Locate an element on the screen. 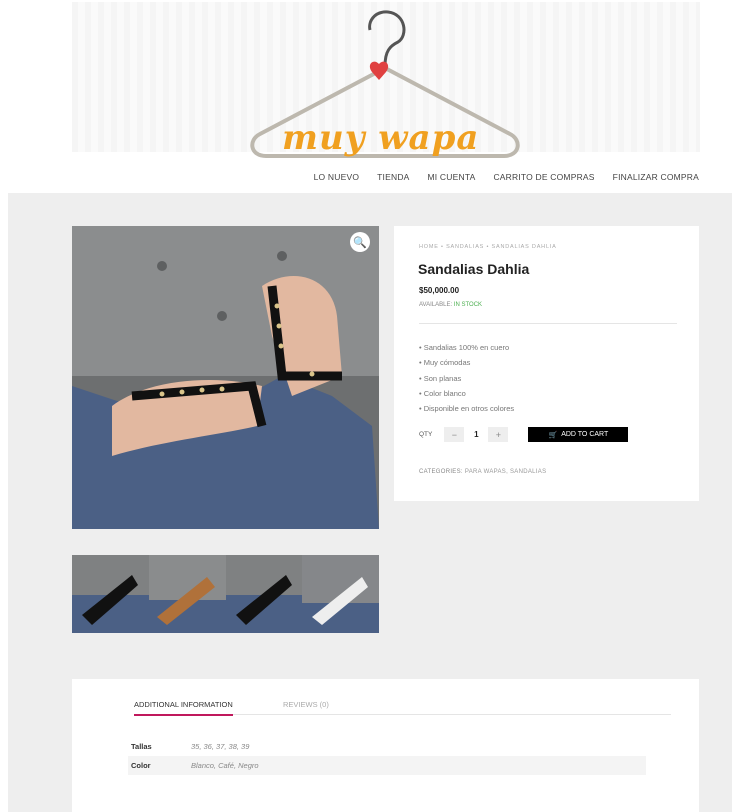 The image size is (732, 812). qty-plus-button: + is located at coordinates (498, 434).